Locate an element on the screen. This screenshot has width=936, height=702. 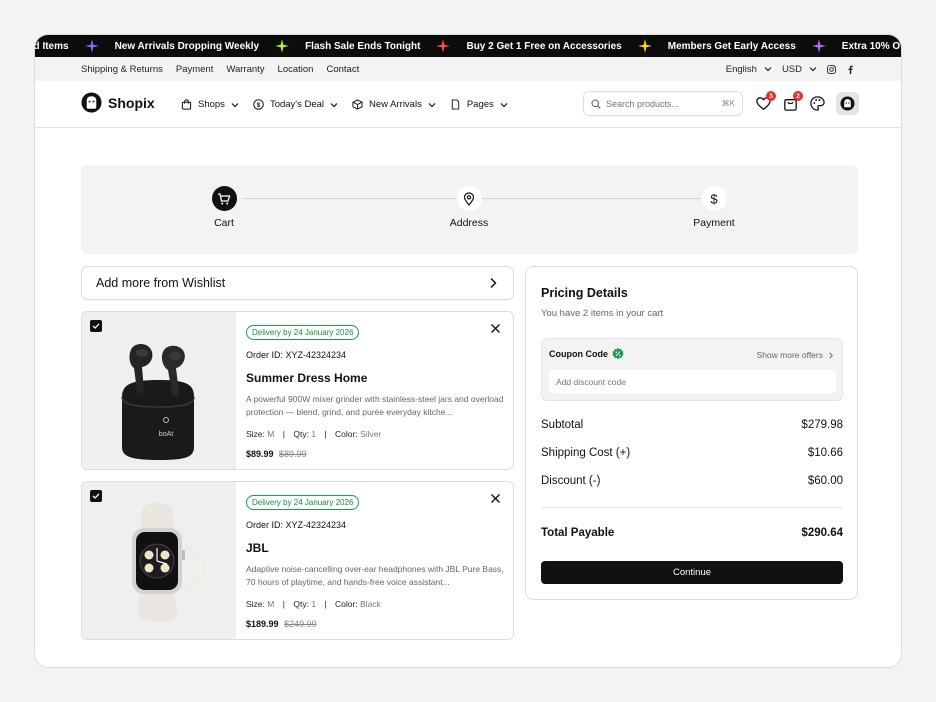
order-id: Order ID: XYZ-42324234 is located at coordinates (296, 525).